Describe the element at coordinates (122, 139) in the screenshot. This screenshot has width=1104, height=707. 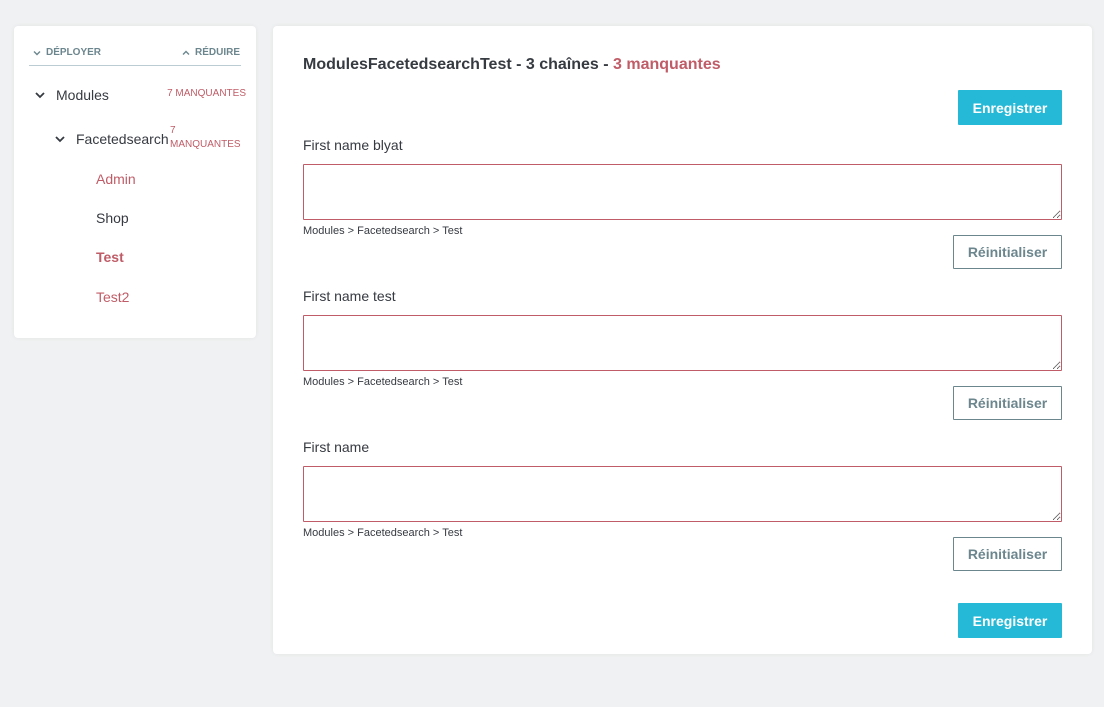
I see `tree-node-label: Facetedsearch` at that location.